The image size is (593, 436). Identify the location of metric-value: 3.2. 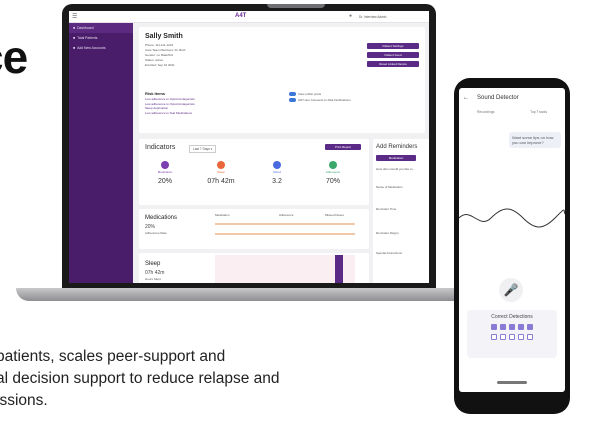
(277, 181).